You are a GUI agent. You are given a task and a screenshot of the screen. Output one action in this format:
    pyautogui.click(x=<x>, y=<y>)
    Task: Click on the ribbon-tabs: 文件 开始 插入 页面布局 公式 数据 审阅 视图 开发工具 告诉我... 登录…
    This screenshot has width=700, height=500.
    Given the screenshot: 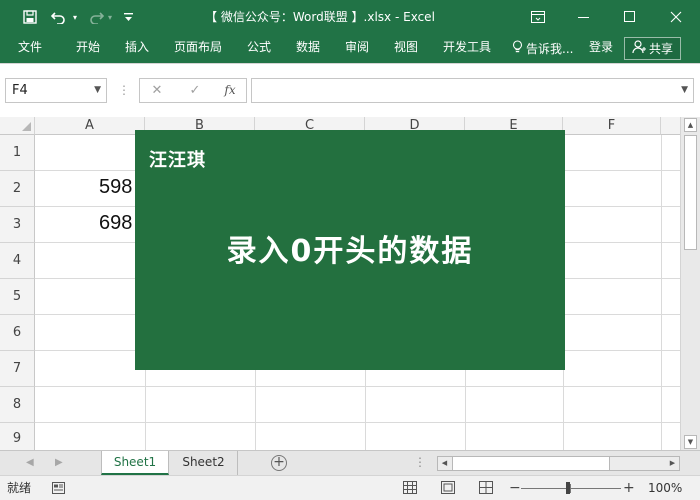 What is the action you would take?
    pyautogui.click(x=350, y=48)
    